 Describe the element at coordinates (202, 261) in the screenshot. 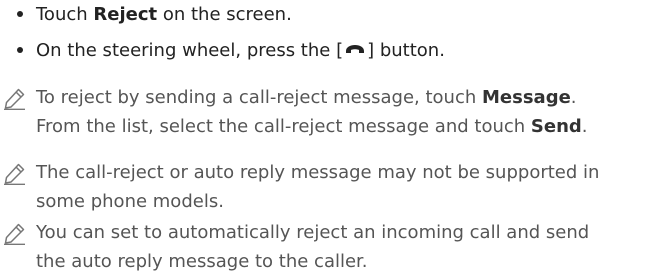

I see `note-line: the auto reply message to the caller.` at that location.